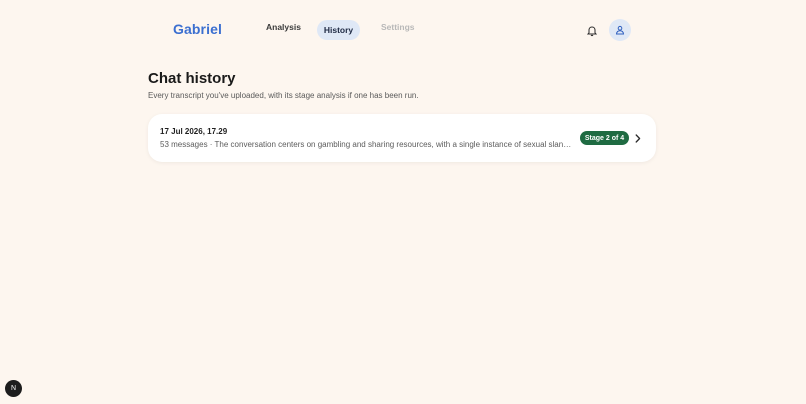 The height and width of the screenshot is (404, 806). I want to click on chevron-right-icon, so click(638, 138).